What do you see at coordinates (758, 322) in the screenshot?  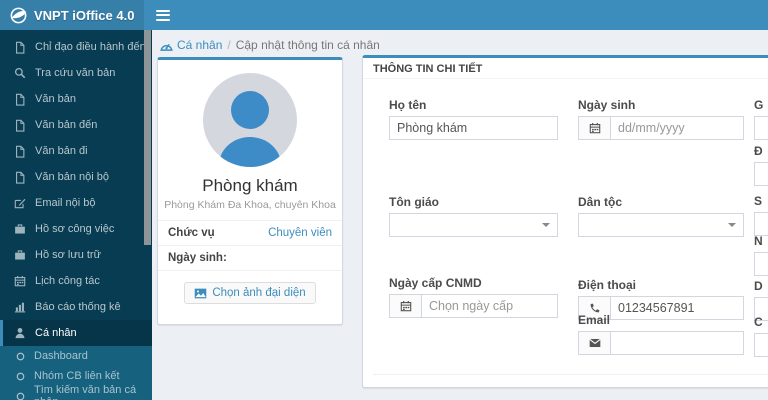 I see `clipped-field-label: C` at bounding box center [758, 322].